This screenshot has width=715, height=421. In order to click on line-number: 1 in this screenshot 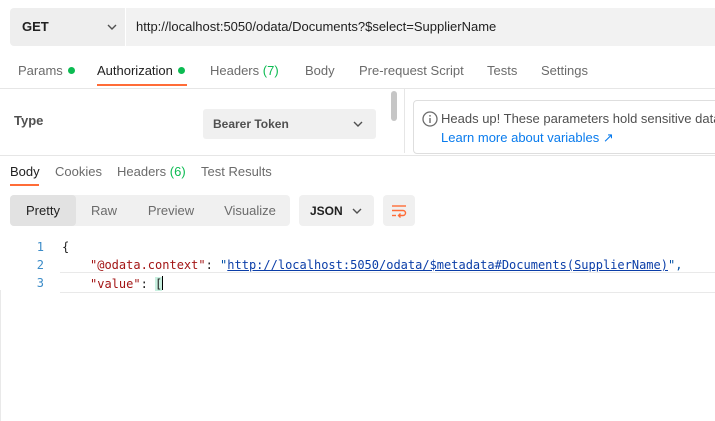, I will do `click(40, 247)`.